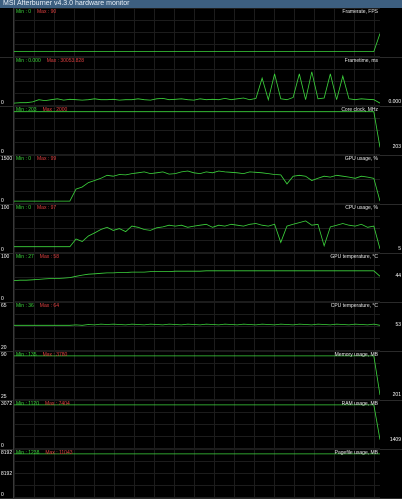  Describe the element at coordinates (26, 110) in the screenshot. I see `min-value: Min : 203` at that location.